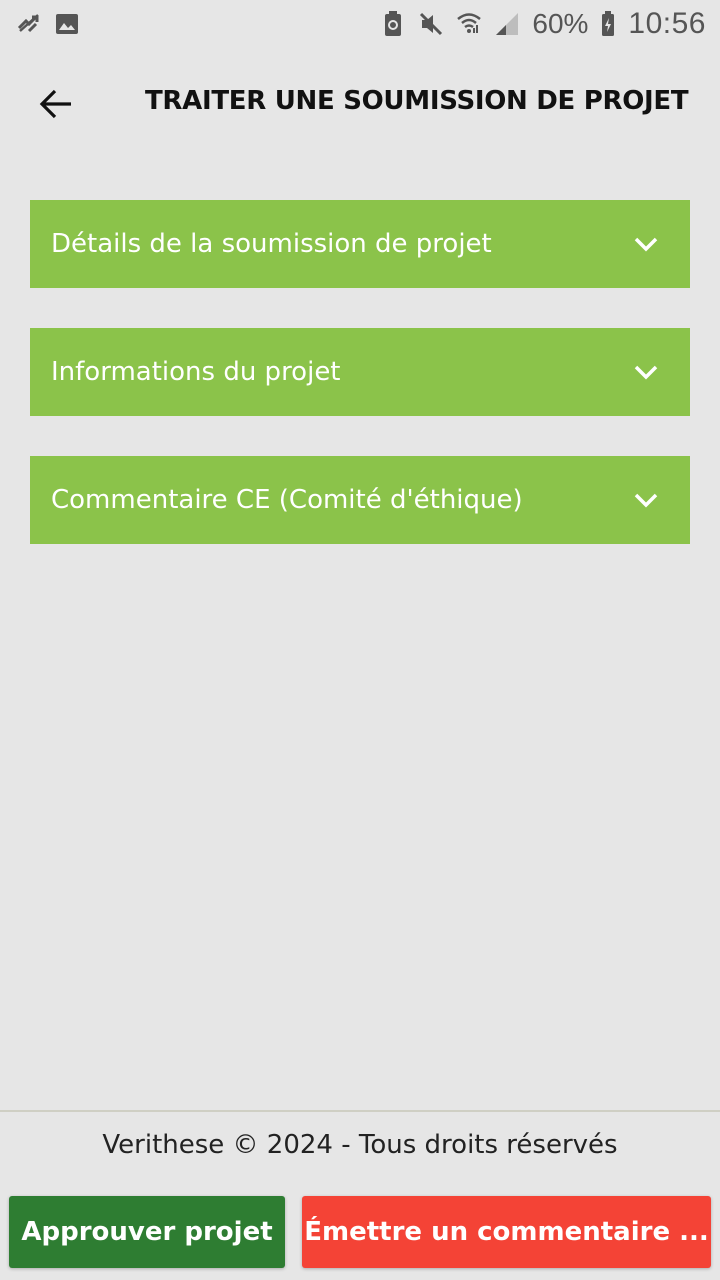 The image size is (720, 1280). Describe the element at coordinates (287, 500) in the screenshot. I see `accordion-label: Commentaire CE (Comité d'éthique)` at that location.